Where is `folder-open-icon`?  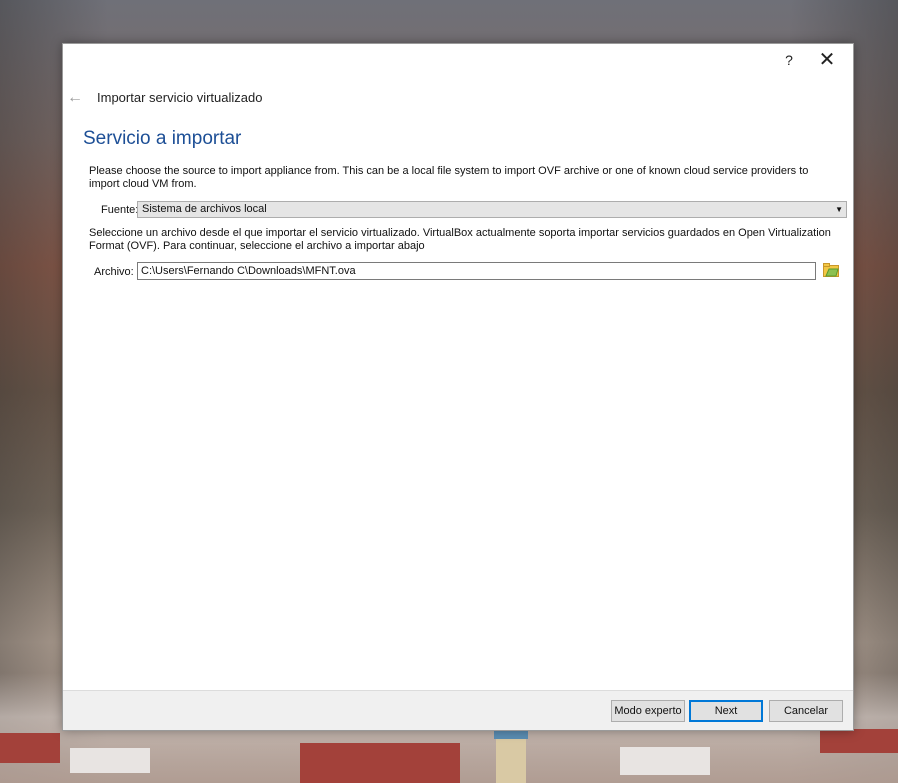 folder-open-icon is located at coordinates (831, 270).